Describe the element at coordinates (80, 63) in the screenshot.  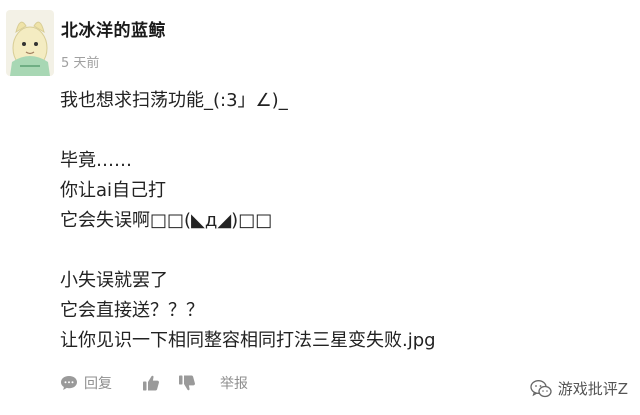
I see `timestamp: 5 天前` at that location.